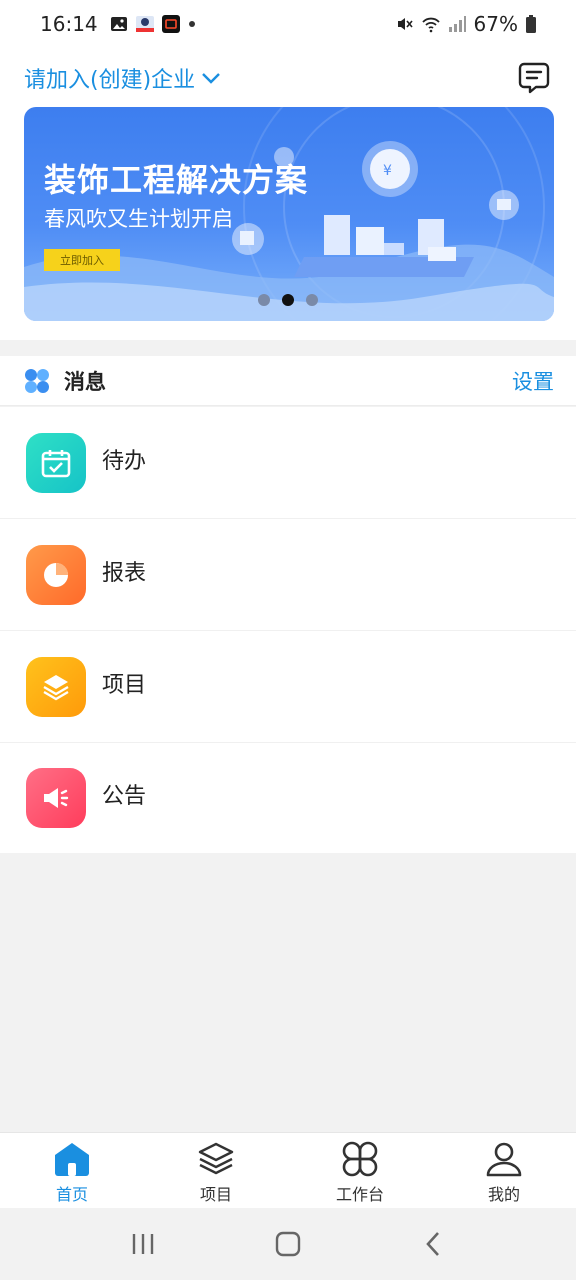  I want to click on recent-apps-button, so click(143, 1244).